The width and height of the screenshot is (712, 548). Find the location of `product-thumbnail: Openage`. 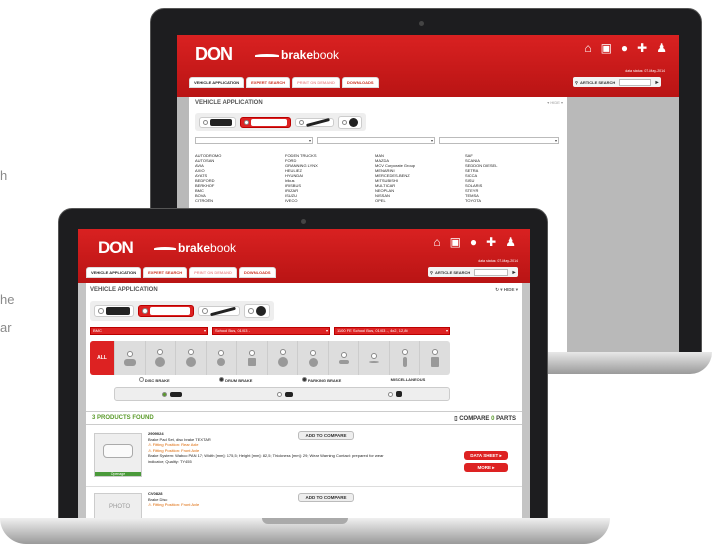

product-thumbnail: Openage is located at coordinates (118, 455).